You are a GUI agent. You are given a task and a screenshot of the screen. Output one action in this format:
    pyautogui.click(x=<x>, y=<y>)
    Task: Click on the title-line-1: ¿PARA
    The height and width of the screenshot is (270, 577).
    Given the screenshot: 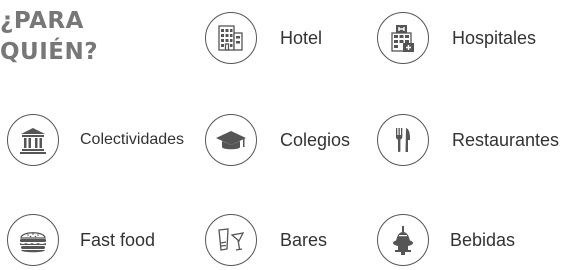 What is the action you would take?
    pyautogui.click(x=42, y=21)
    